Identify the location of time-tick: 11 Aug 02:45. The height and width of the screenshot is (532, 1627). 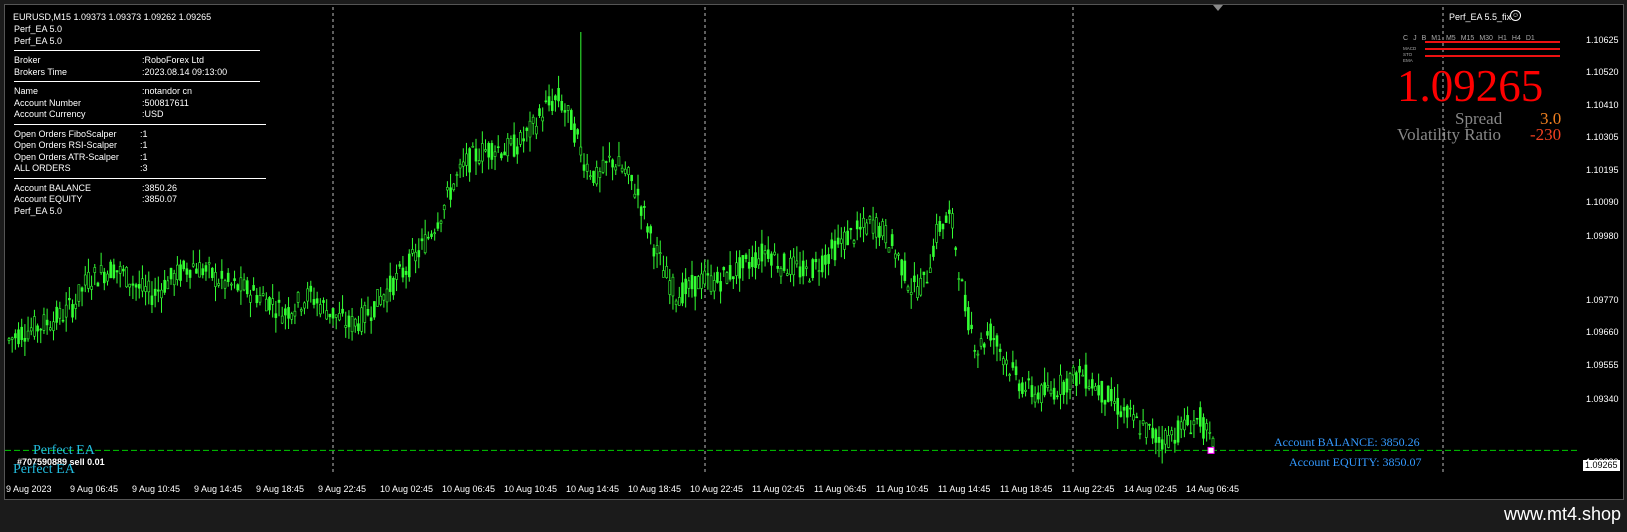
(778, 489).